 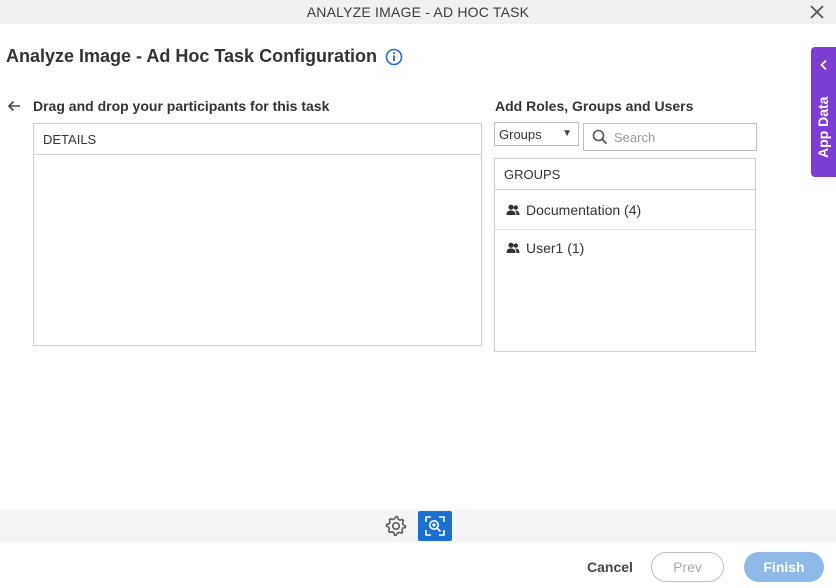 I want to click on type-select: Groups ▼, so click(x=536, y=134).